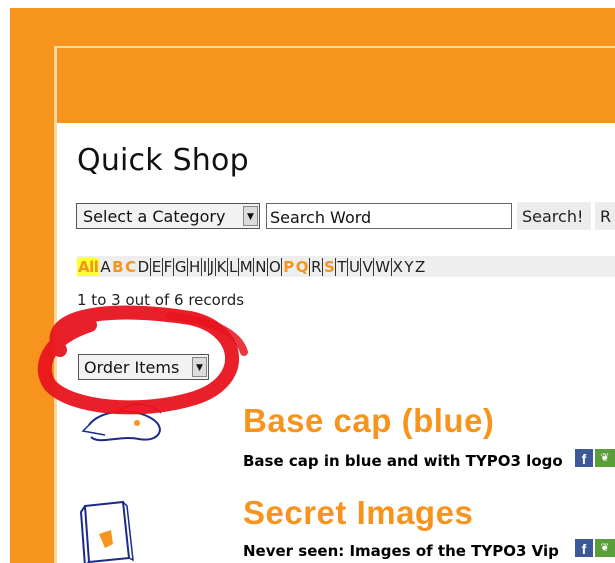  What do you see at coordinates (336, 85) in the screenshot?
I see `header-banner` at bounding box center [336, 85].